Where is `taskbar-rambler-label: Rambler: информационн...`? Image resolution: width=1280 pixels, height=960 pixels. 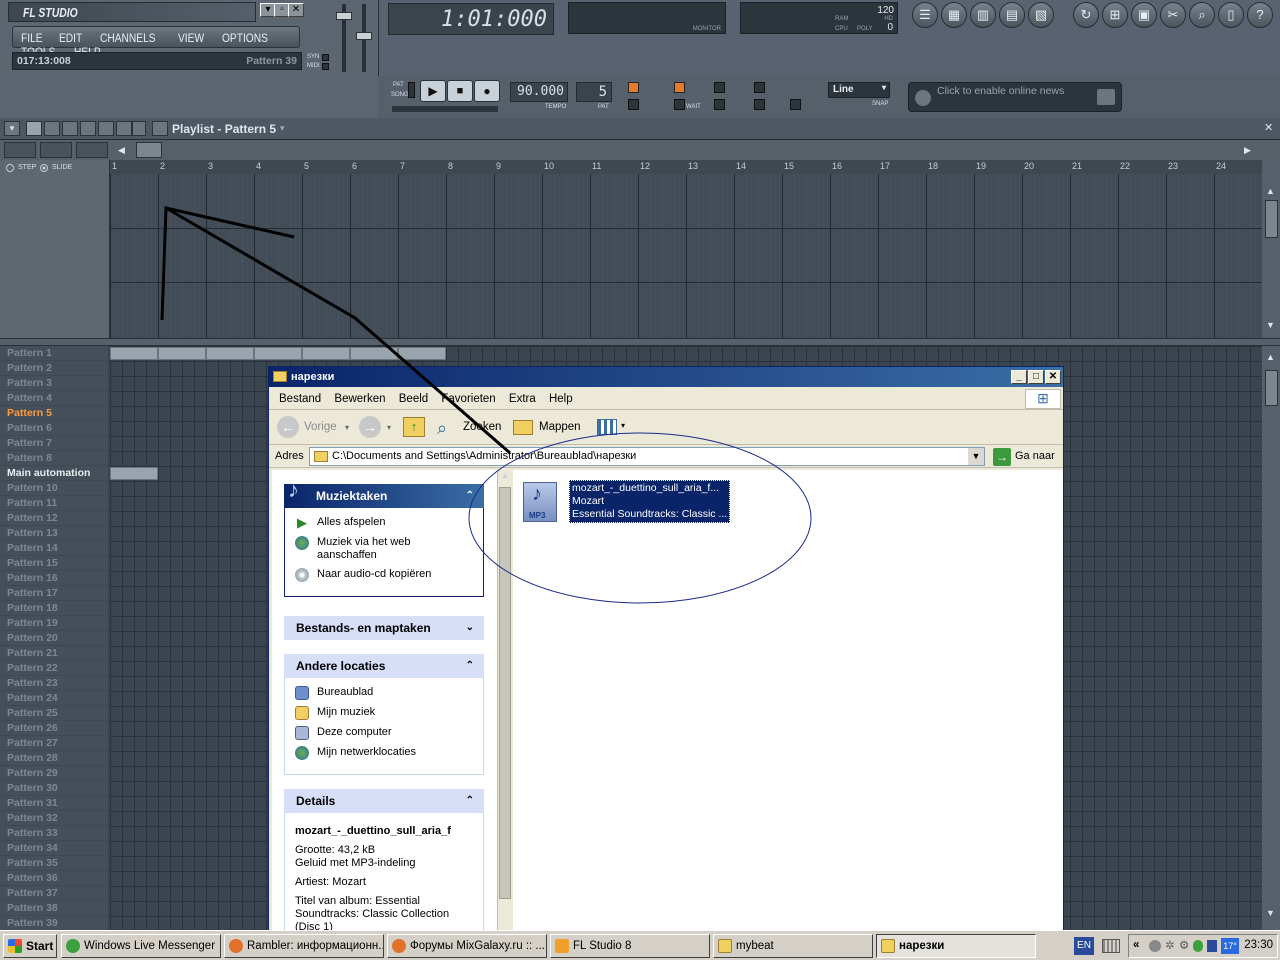
taskbar-rambler-label: Rambler: информационн... is located at coordinates (315, 946).